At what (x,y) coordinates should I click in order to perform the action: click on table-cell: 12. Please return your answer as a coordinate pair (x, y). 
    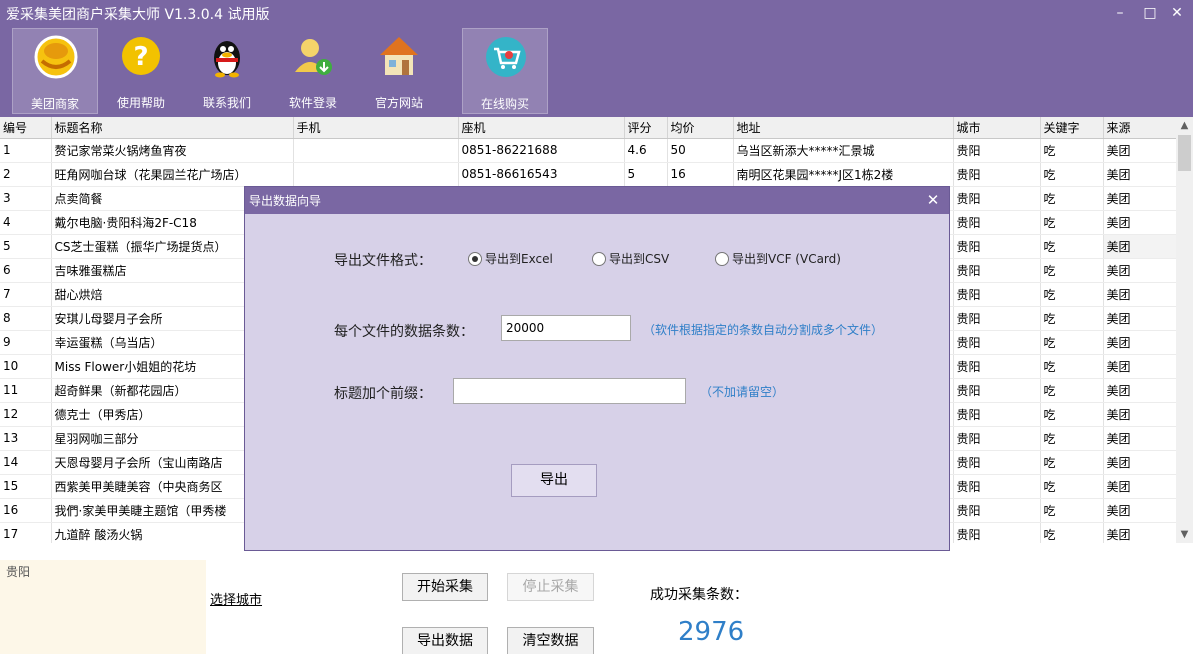
    Looking at the image, I should click on (26, 414).